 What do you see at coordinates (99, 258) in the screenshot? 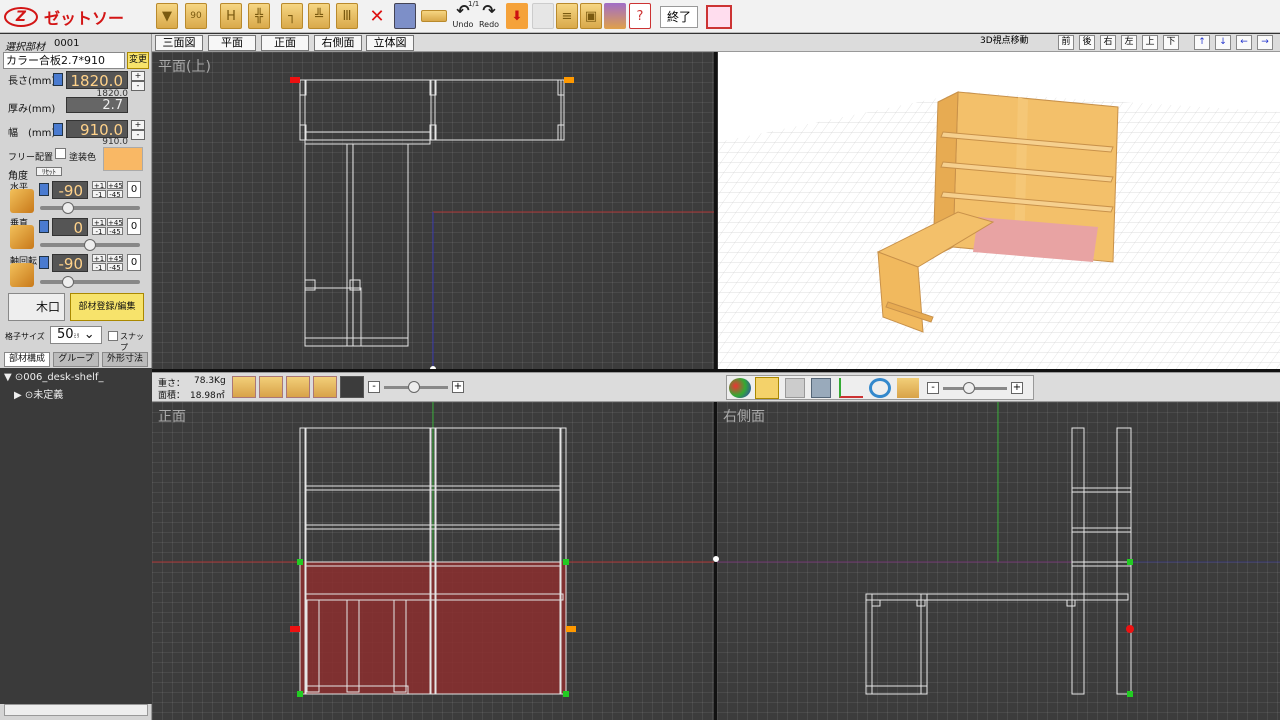
I see `axis-plus1: +1` at bounding box center [99, 258].